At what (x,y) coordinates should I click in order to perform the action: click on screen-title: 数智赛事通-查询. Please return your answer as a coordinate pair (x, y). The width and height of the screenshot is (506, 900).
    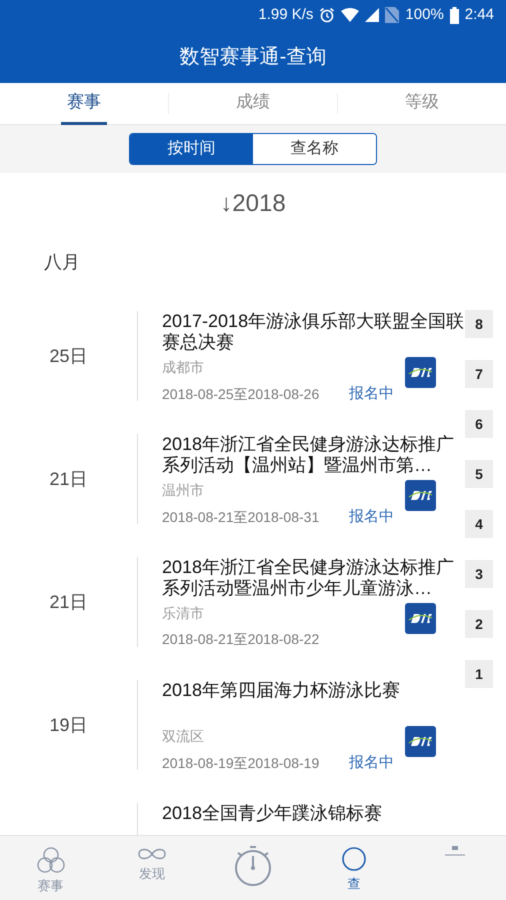
    Looking at the image, I should click on (253, 57).